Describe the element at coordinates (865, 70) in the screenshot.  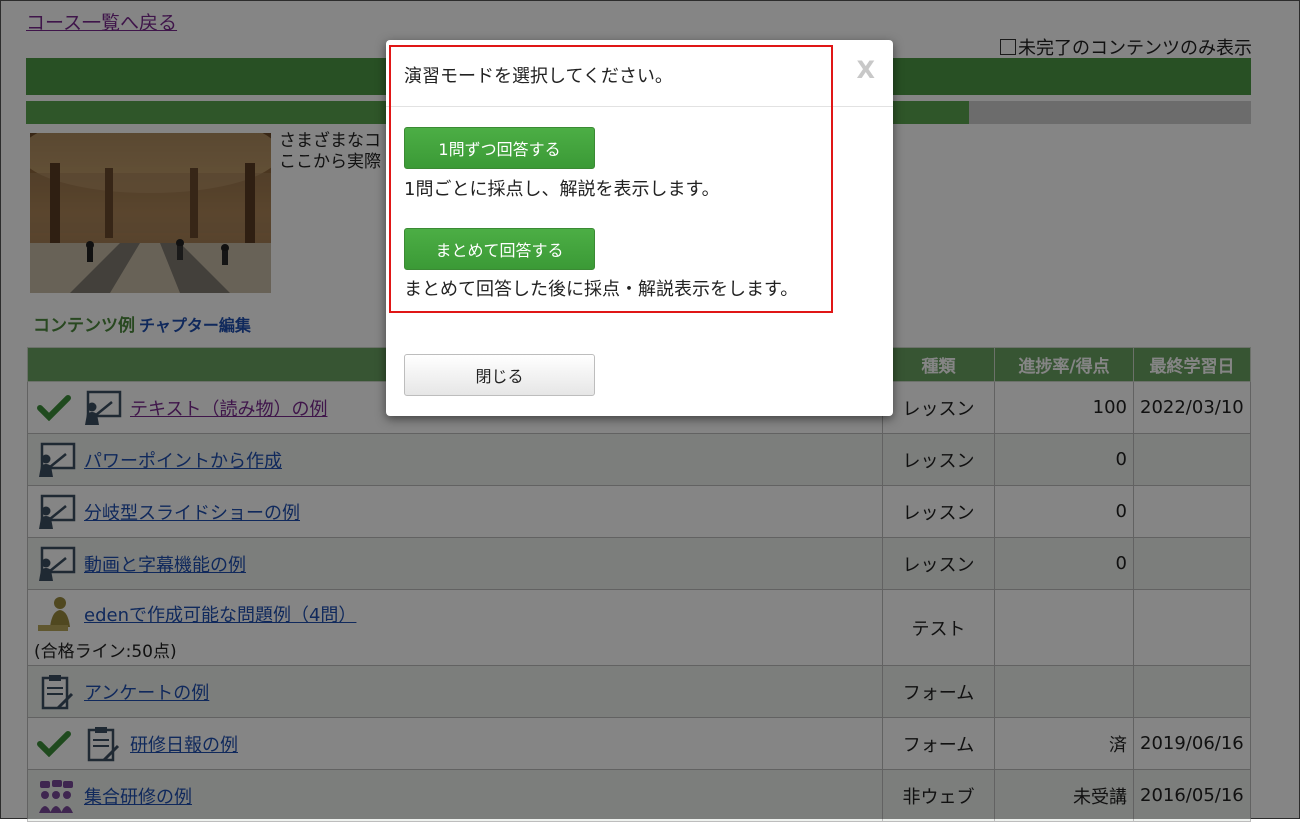
I see `close-x-icon: X` at that location.